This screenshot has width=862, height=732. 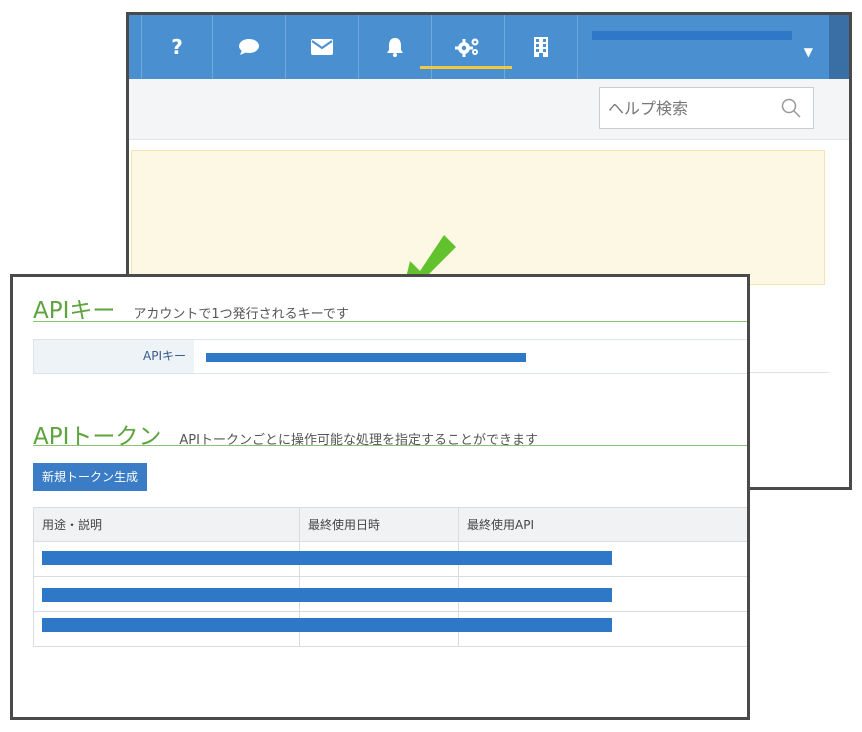 I want to click on help-icon: ?, so click(x=177, y=47).